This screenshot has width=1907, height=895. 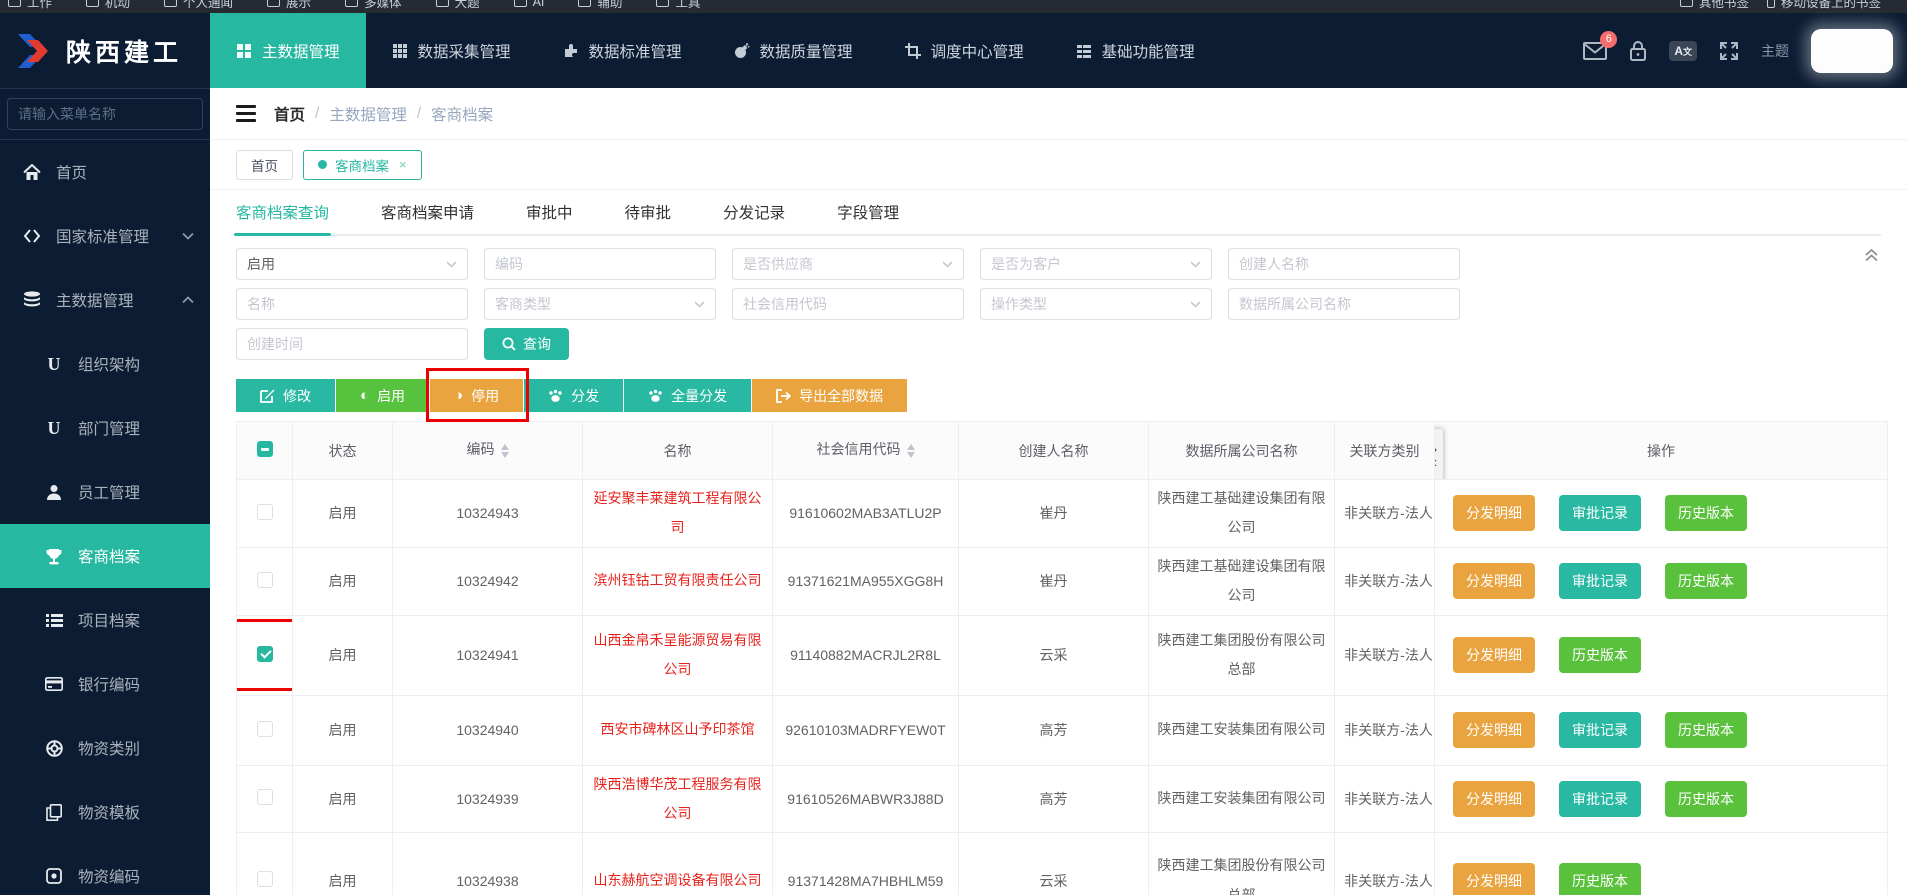 I want to click on status-select, so click(x=352, y=264).